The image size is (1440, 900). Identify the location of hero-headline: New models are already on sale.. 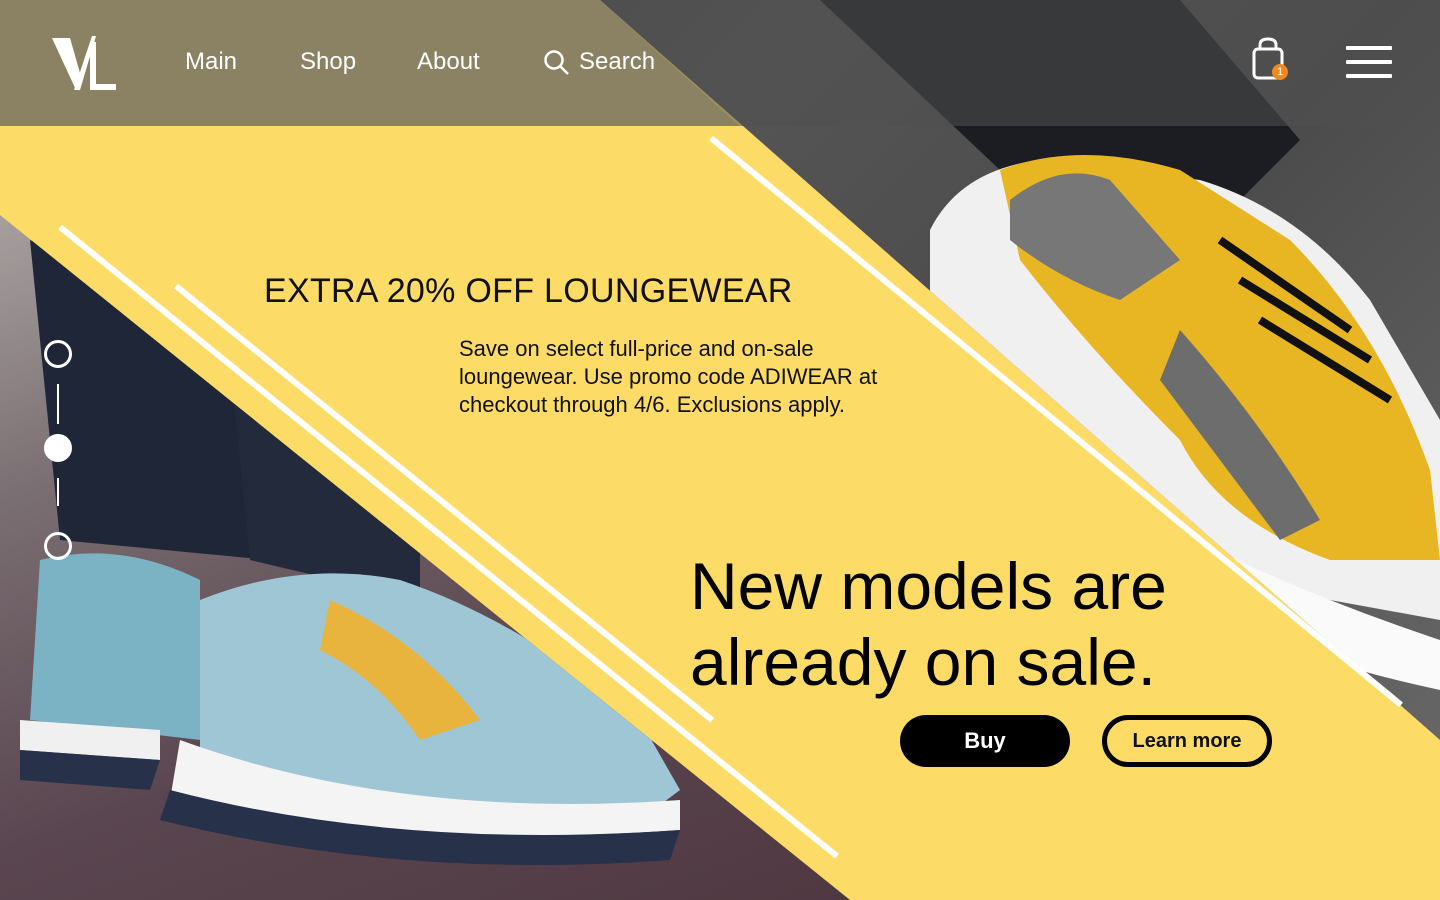
(928, 624).